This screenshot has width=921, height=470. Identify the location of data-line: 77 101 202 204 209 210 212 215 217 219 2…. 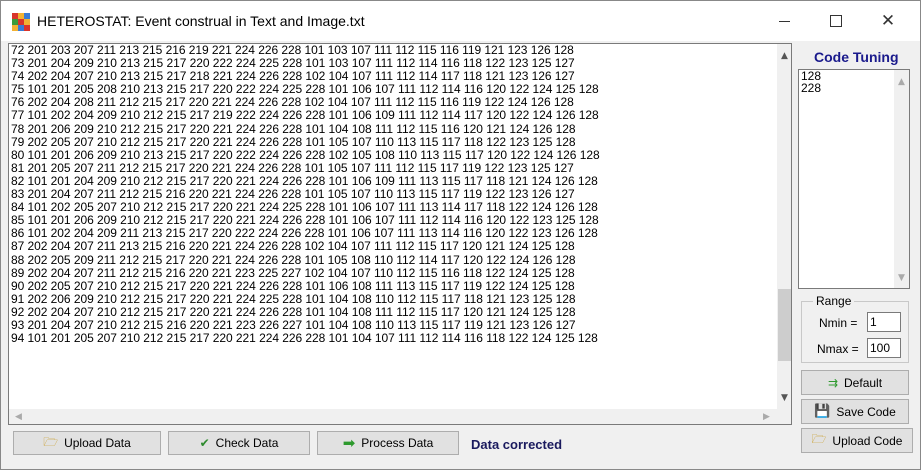
(305, 115).